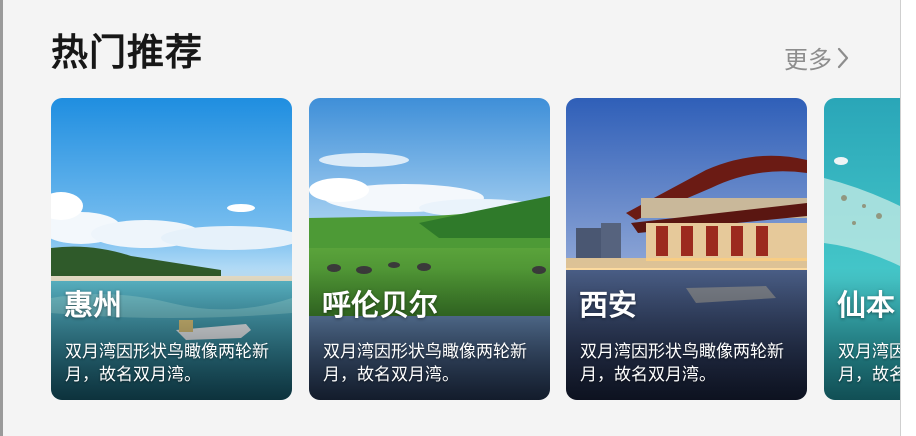  I want to click on scrollbar-track, so click(908, 218).